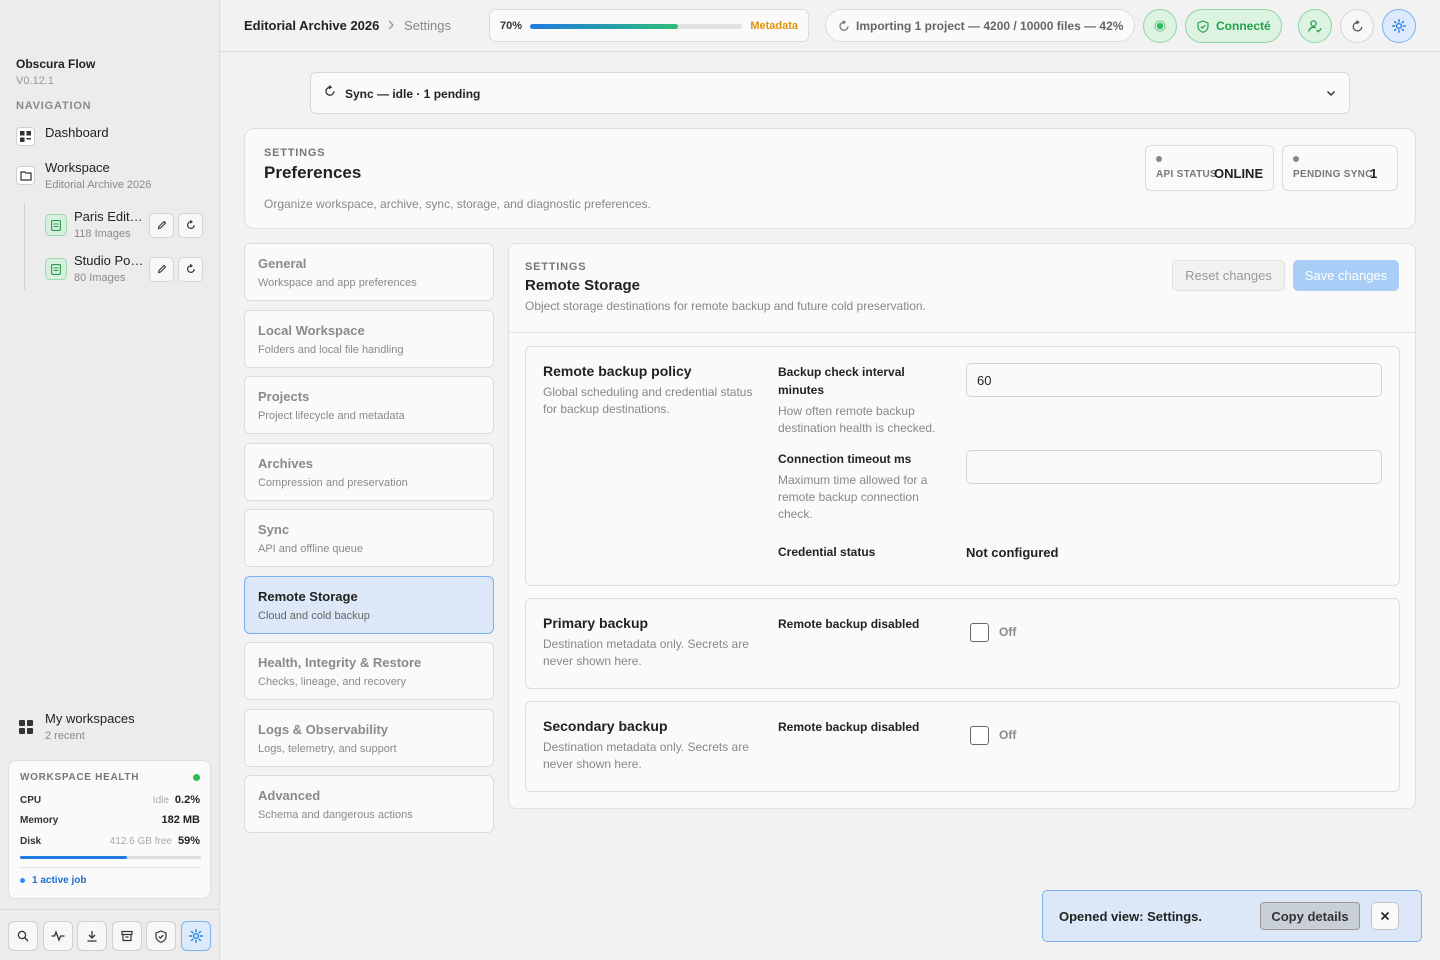  Describe the element at coordinates (979, 632) in the screenshot. I see `primary-backup-checkbox` at that location.